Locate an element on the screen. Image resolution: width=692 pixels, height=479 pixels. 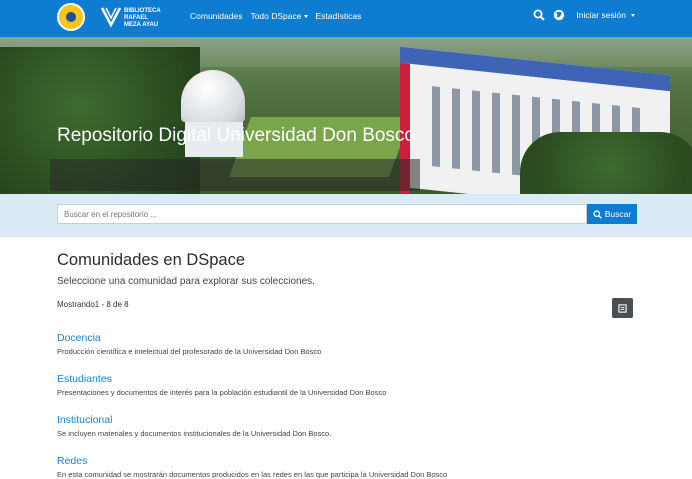
logo-line-3: MEZA AYAU is located at coordinates (141, 25).